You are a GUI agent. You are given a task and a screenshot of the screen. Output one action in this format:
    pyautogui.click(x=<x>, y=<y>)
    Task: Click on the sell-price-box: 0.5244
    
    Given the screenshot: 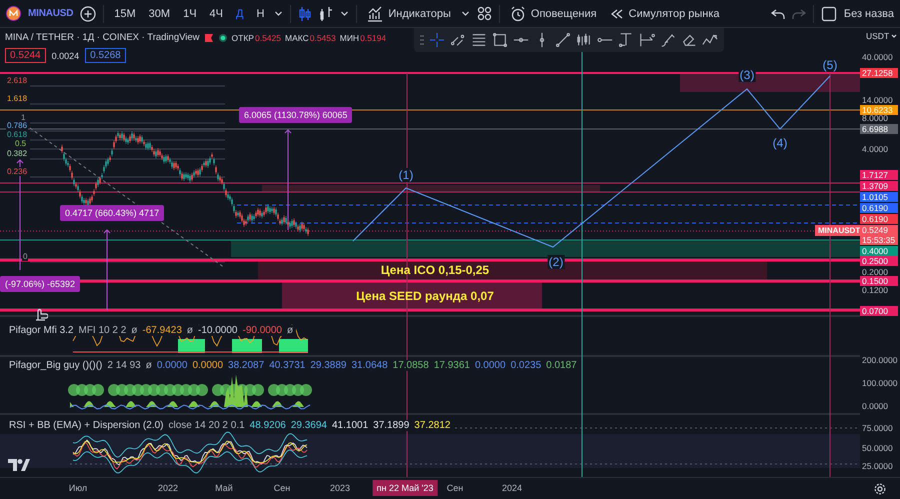 What is the action you would take?
    pyautogui.click(x=25, y=55)
    